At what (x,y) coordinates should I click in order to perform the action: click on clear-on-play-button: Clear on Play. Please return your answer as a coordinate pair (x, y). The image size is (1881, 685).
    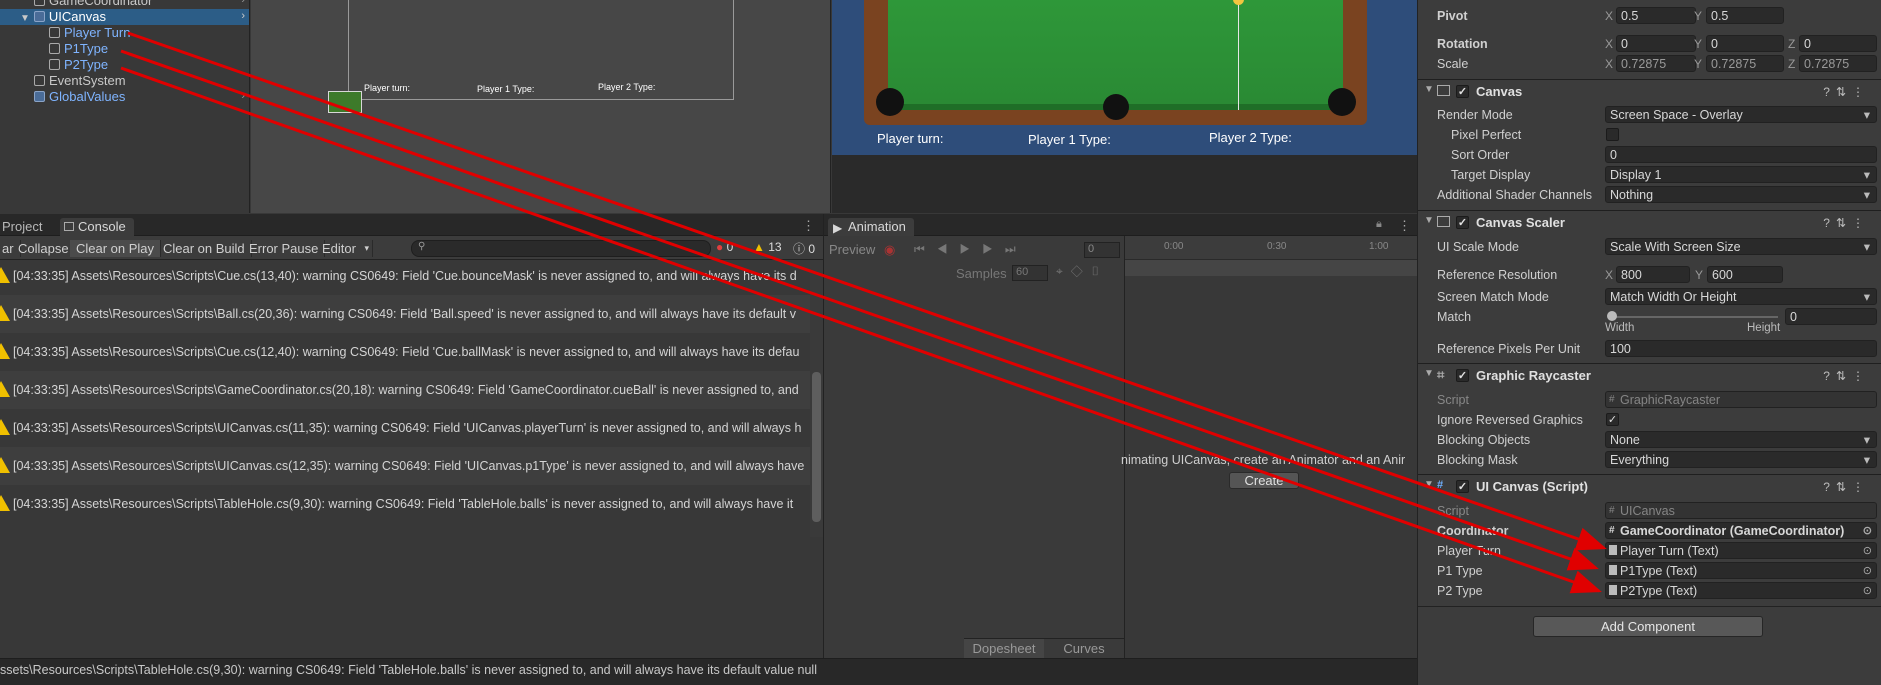
    Looking at the image, I should click on (116, 248).